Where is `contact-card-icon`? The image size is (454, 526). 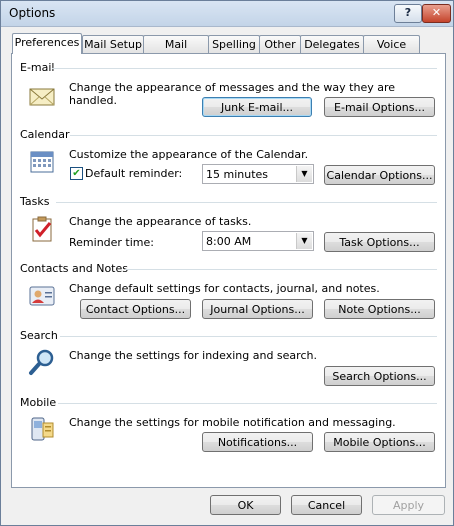 contact-card-icon is located at coordinates (42, 296).